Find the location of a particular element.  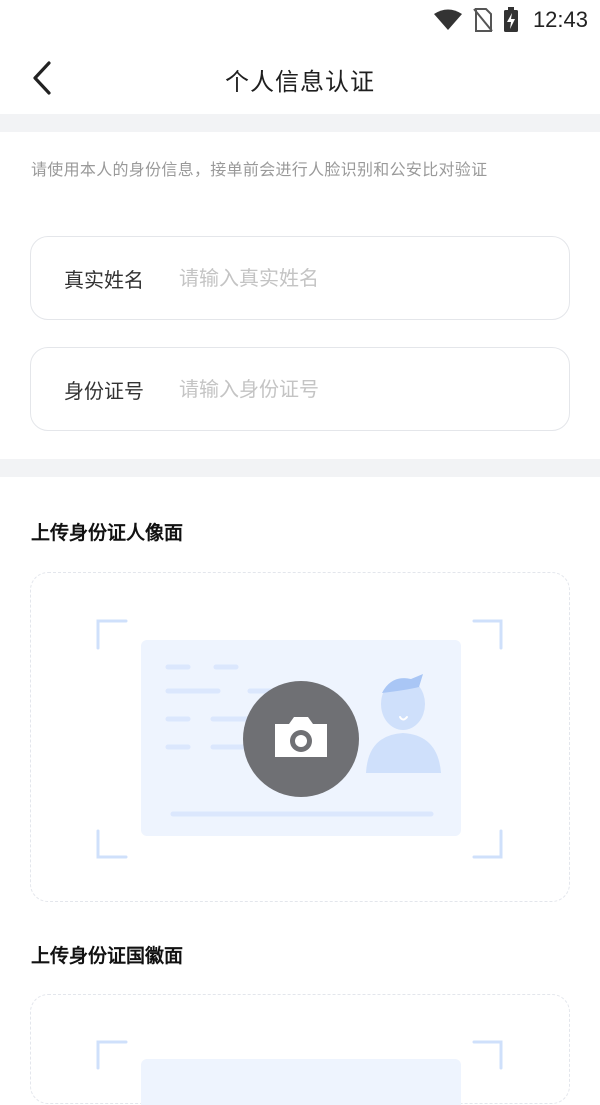

id-number-field: 身份证号 is located at coordinates (300, 389).